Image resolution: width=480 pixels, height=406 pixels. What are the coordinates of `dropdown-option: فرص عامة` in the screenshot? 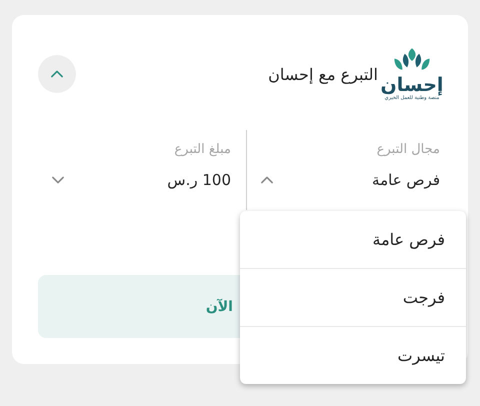 It's located at (353, 239).